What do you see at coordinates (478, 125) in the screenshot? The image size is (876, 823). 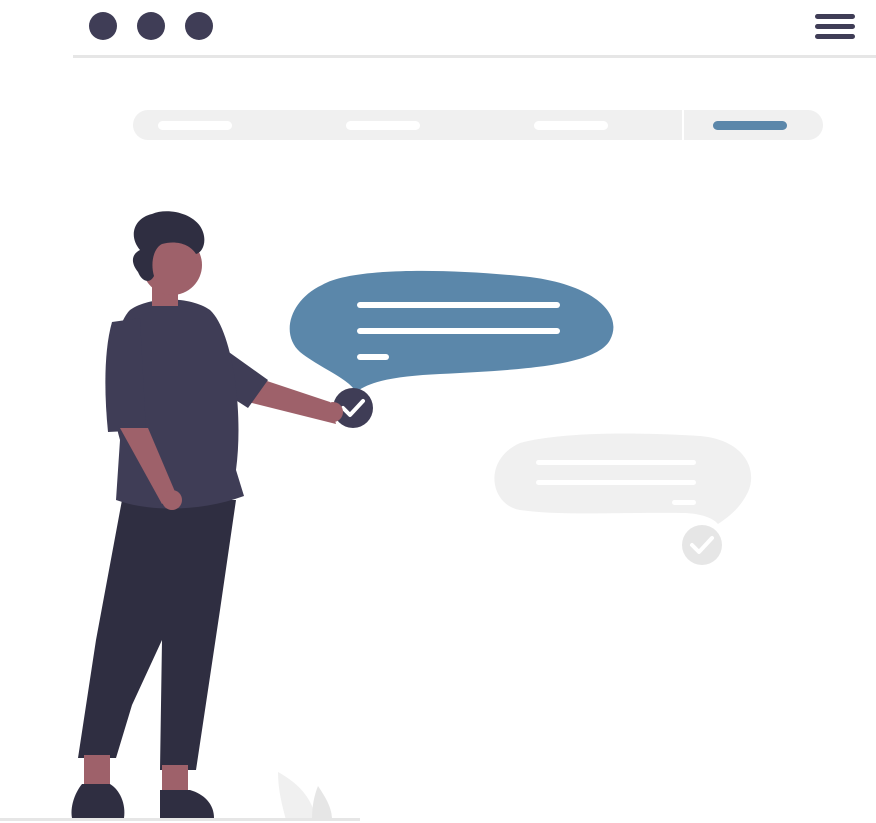 I see `nav-bar` at bounding box center [478, 125].